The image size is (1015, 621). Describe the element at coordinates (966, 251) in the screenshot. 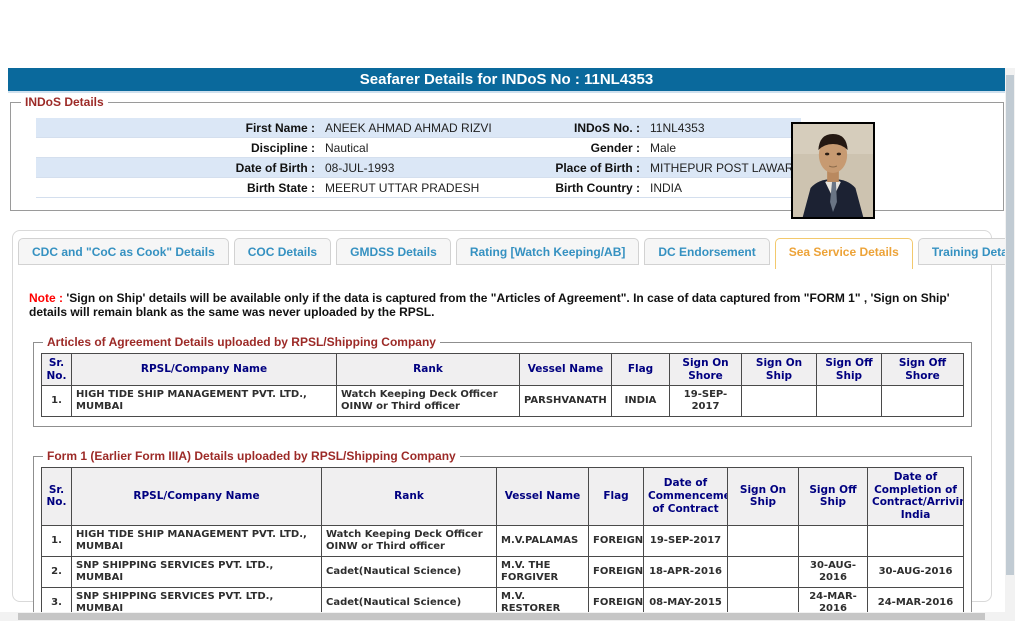

I see `tab-training-details: Training Details` at that location.